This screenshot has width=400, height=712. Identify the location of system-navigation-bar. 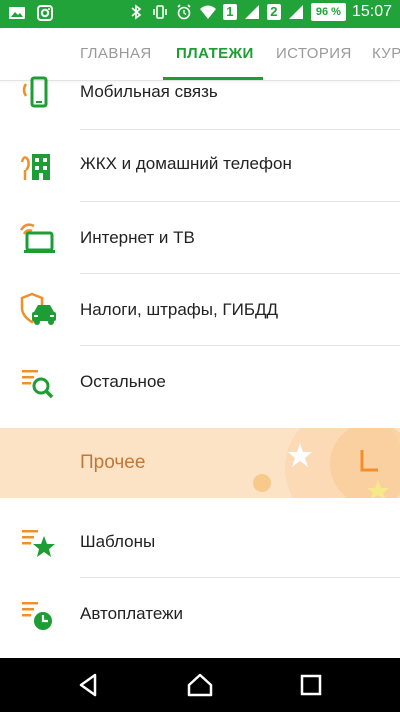
(200, 685).